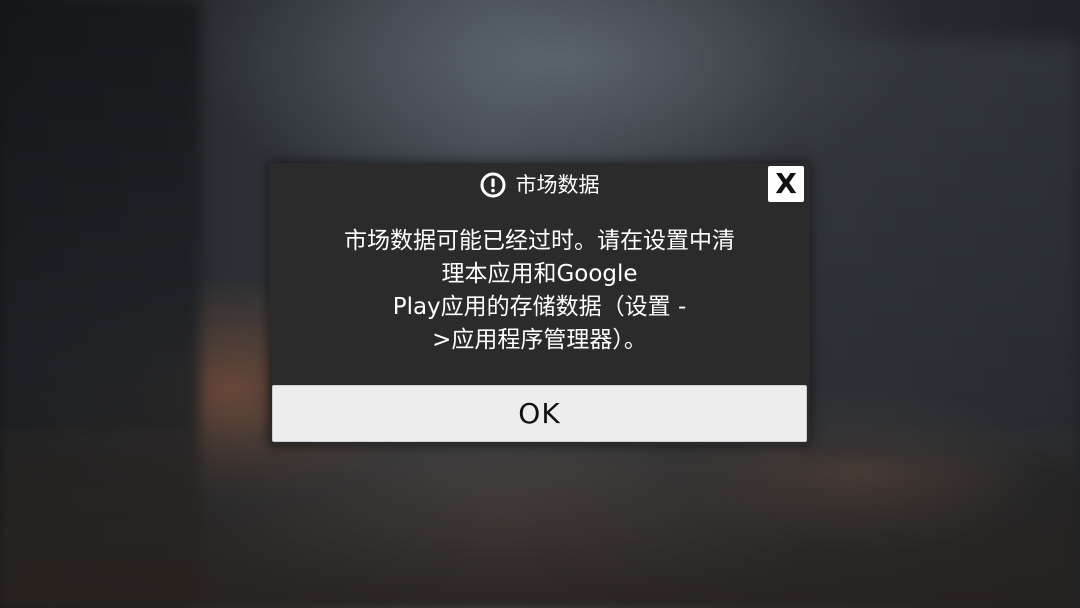  What do you see at coordinates (539, 307) in the screenshot?
I see `message-line: Play应用的存储数据（设置 -` at bounding box center [539, 307].